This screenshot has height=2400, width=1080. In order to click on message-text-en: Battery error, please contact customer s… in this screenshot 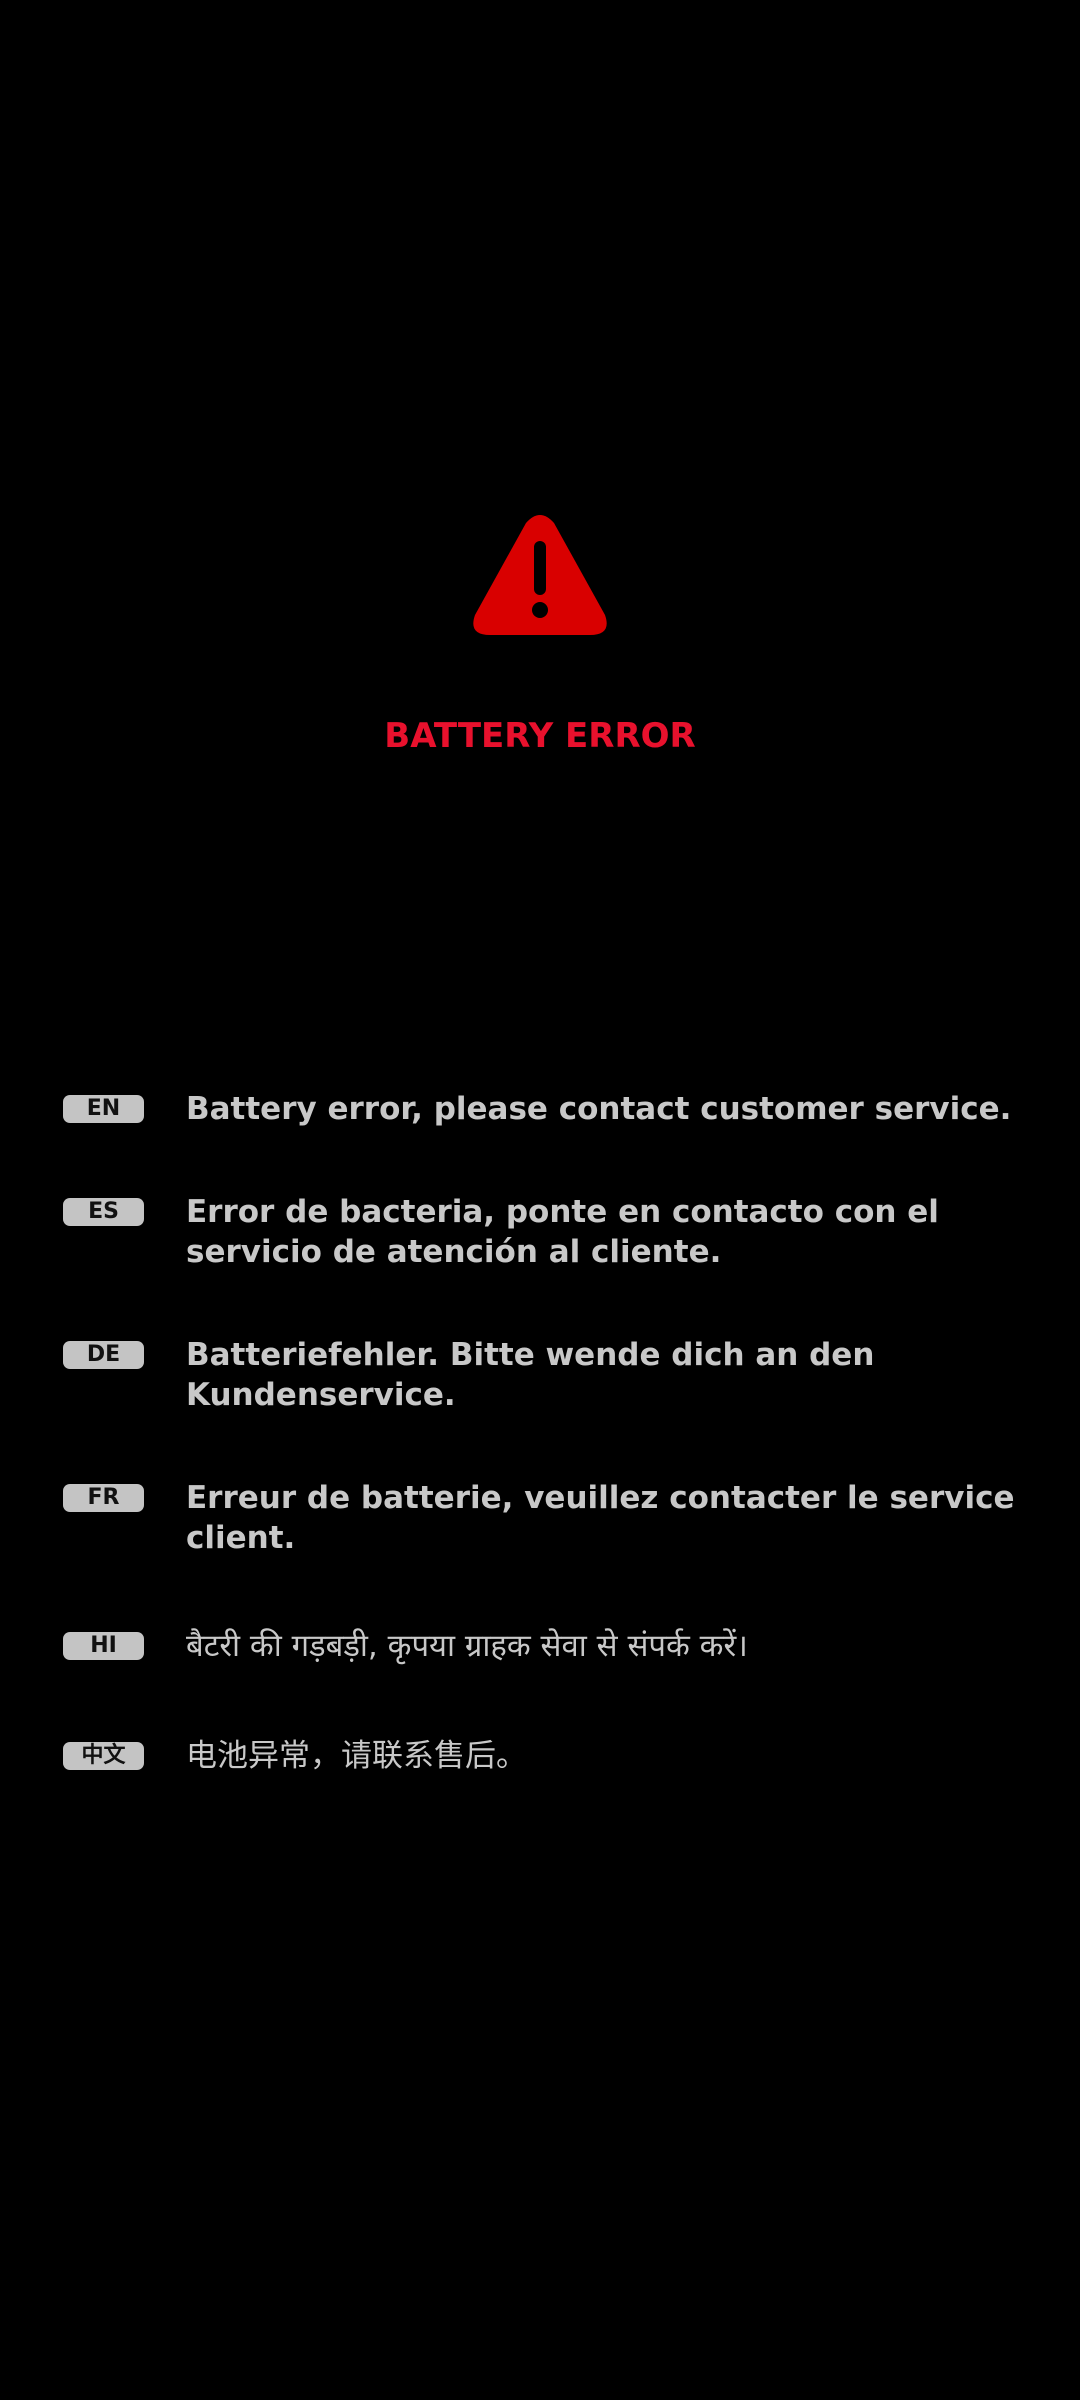, I will do `click(599, 1109)`.